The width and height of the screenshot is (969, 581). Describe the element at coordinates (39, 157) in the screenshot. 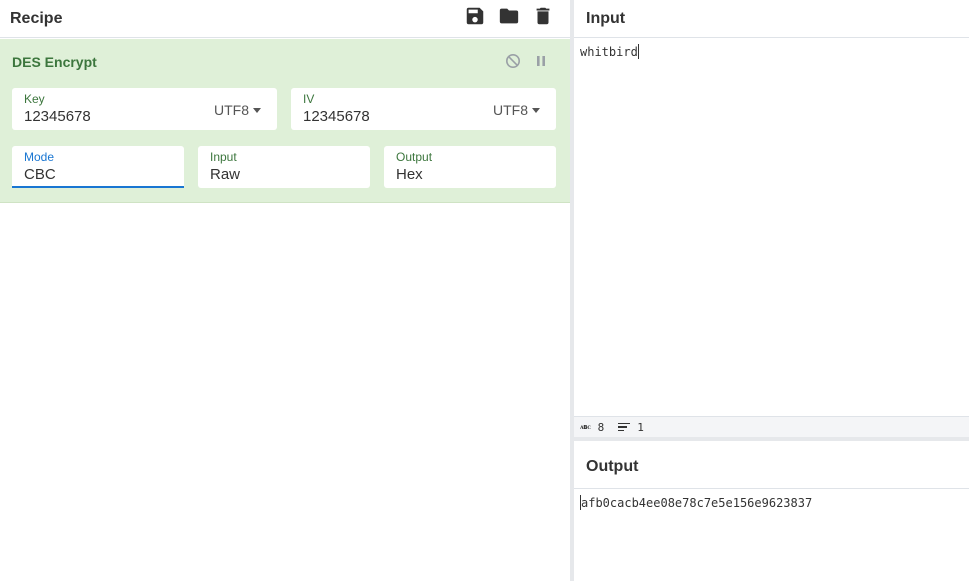

I see `mode-label: Mode` at that location.